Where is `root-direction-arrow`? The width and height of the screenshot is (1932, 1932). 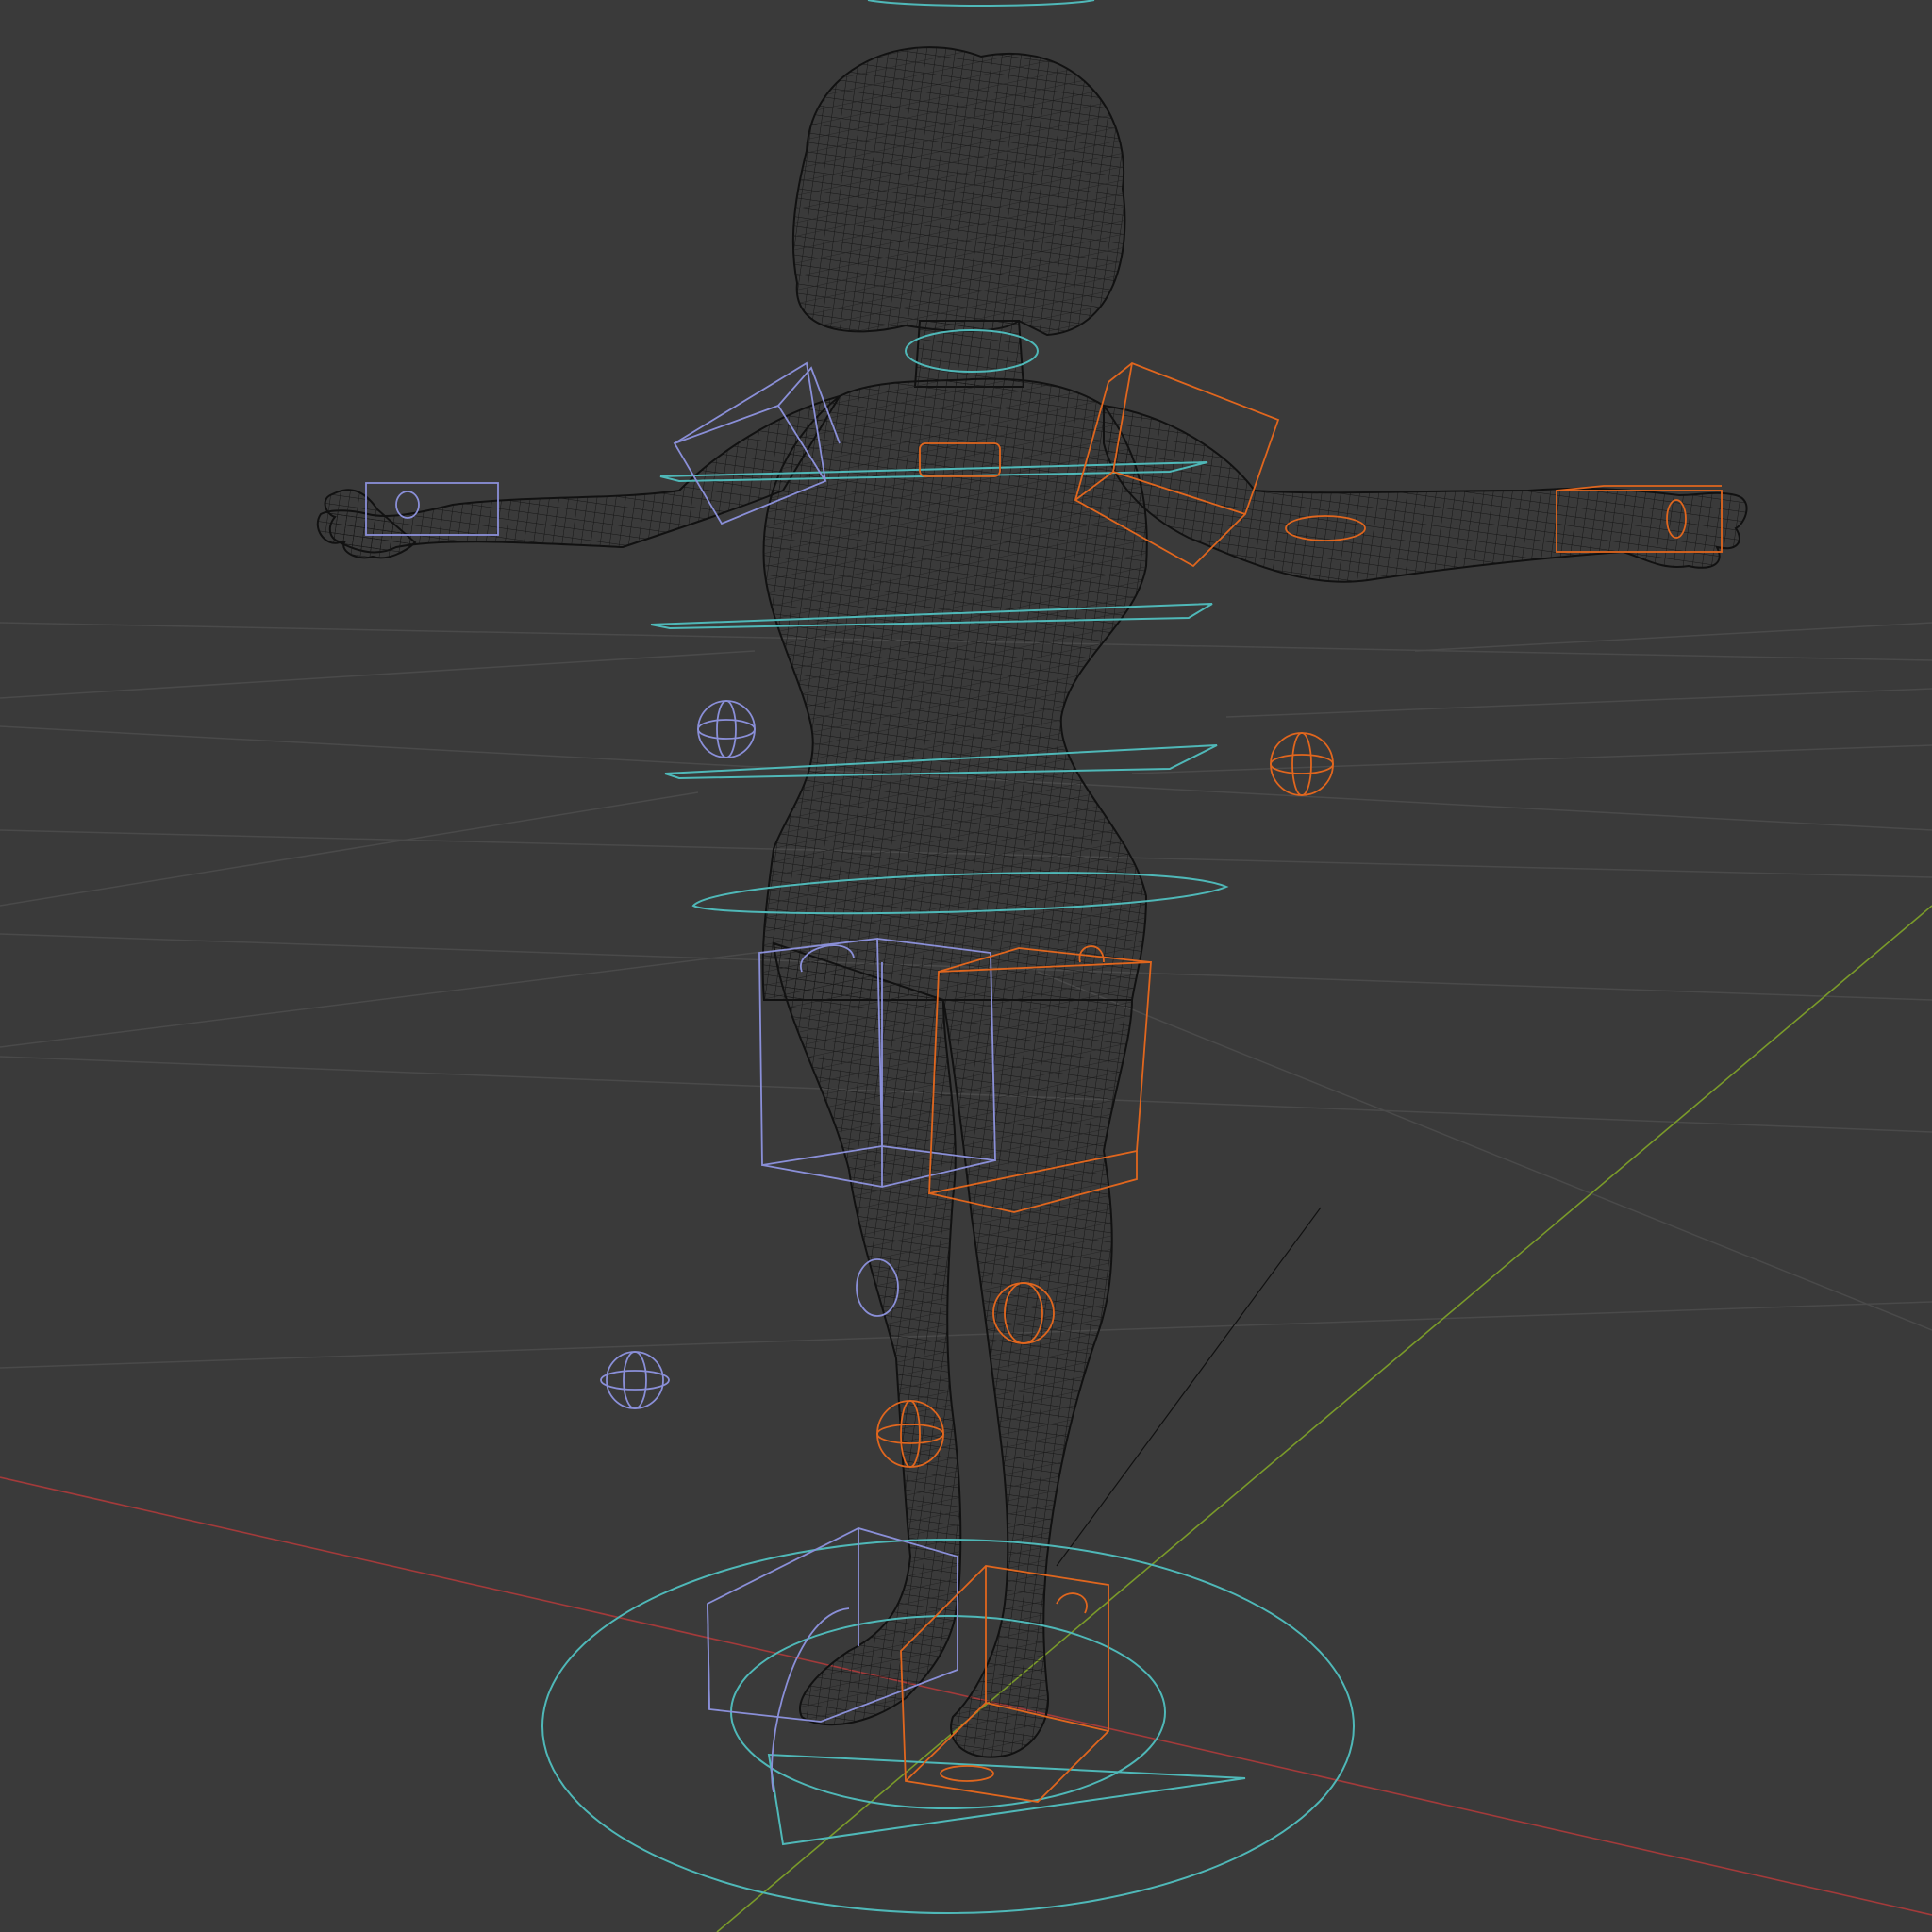 root-direction-arrow is located at coordinates (1006, 1800).